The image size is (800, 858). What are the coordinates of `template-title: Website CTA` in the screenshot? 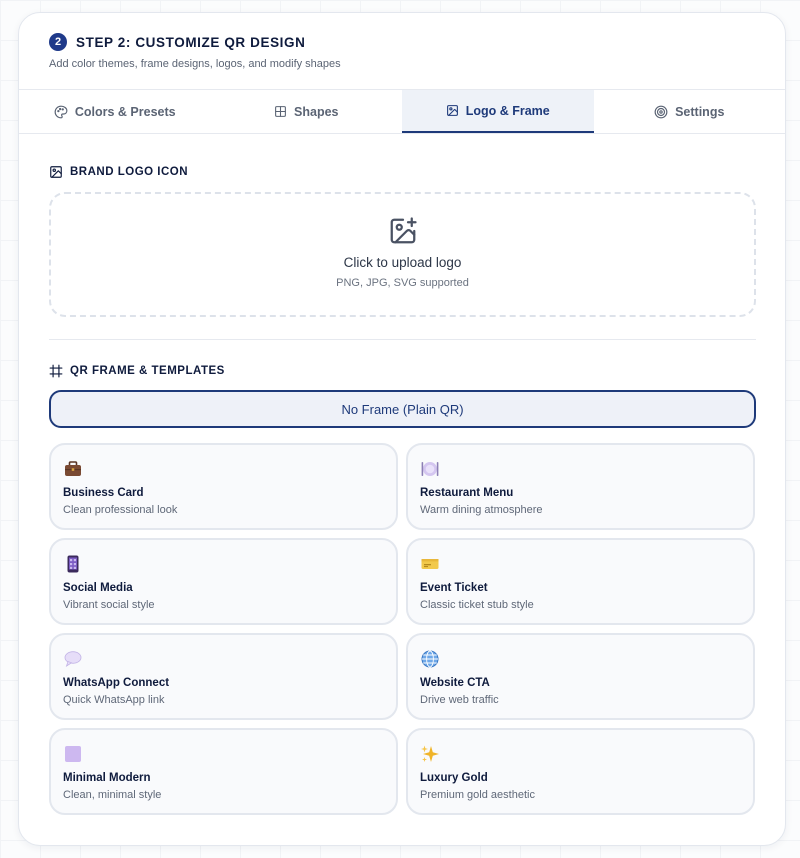 It's located at (455, 683).